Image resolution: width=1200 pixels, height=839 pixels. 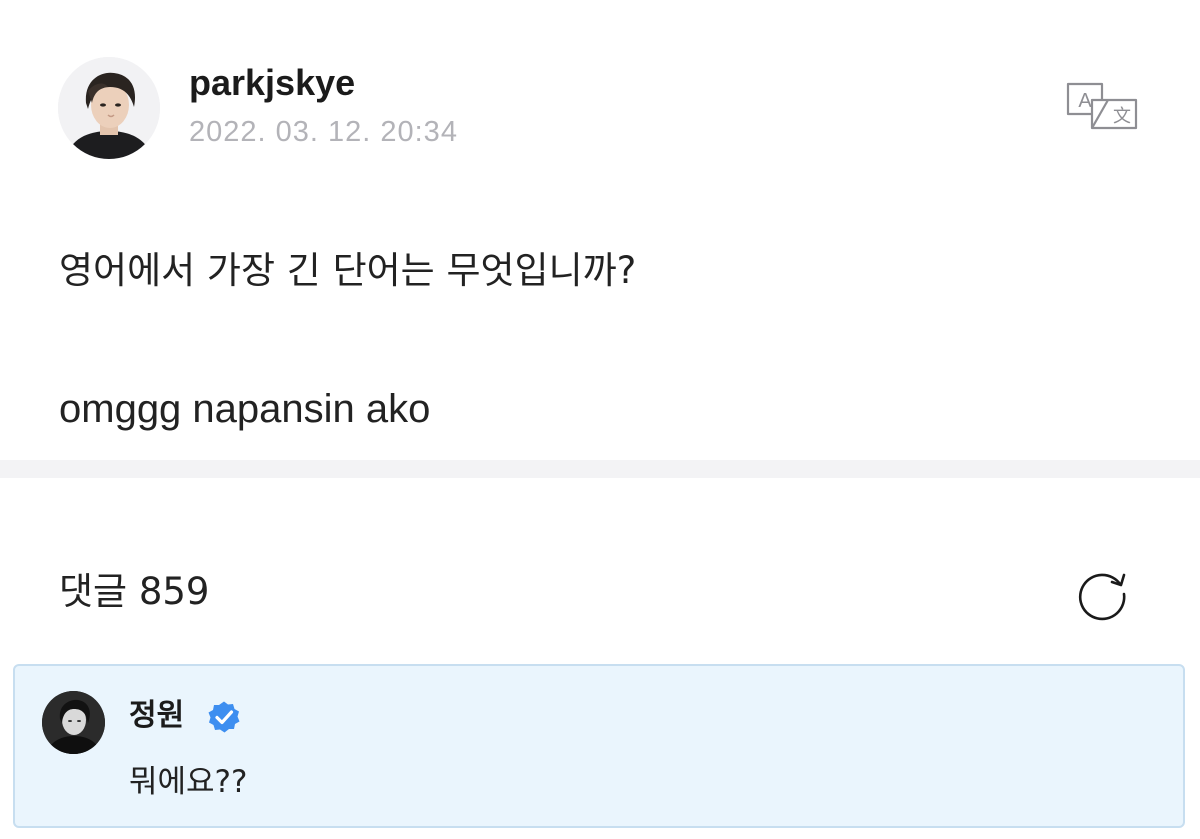 What do you see at coordinates (224, 717) in the screenshot?
I see `verified-badge-icon` at bounding box center [224, 717].